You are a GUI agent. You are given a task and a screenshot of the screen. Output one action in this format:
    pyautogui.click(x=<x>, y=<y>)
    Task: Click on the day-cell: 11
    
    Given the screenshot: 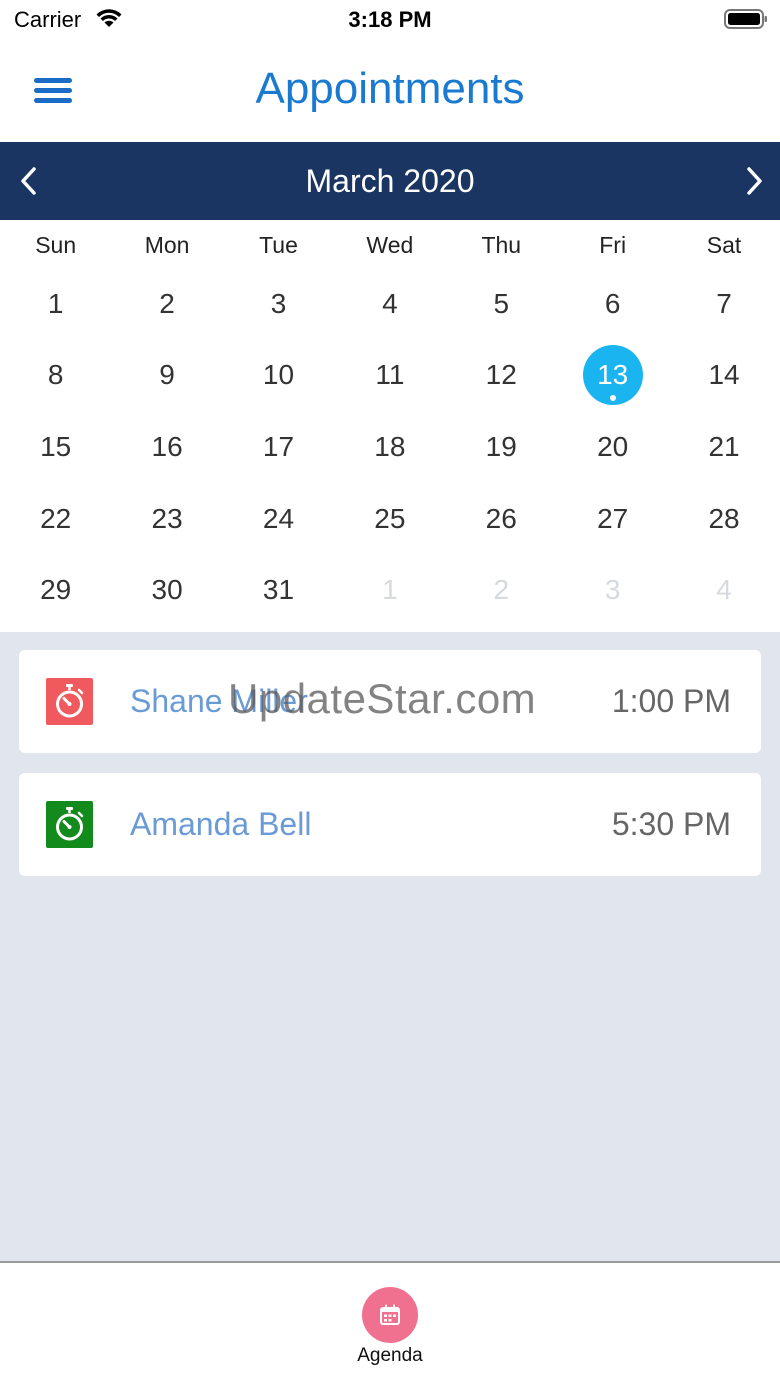 What is the action you would take?
    pyautogui.click(x=389, y=376)
    